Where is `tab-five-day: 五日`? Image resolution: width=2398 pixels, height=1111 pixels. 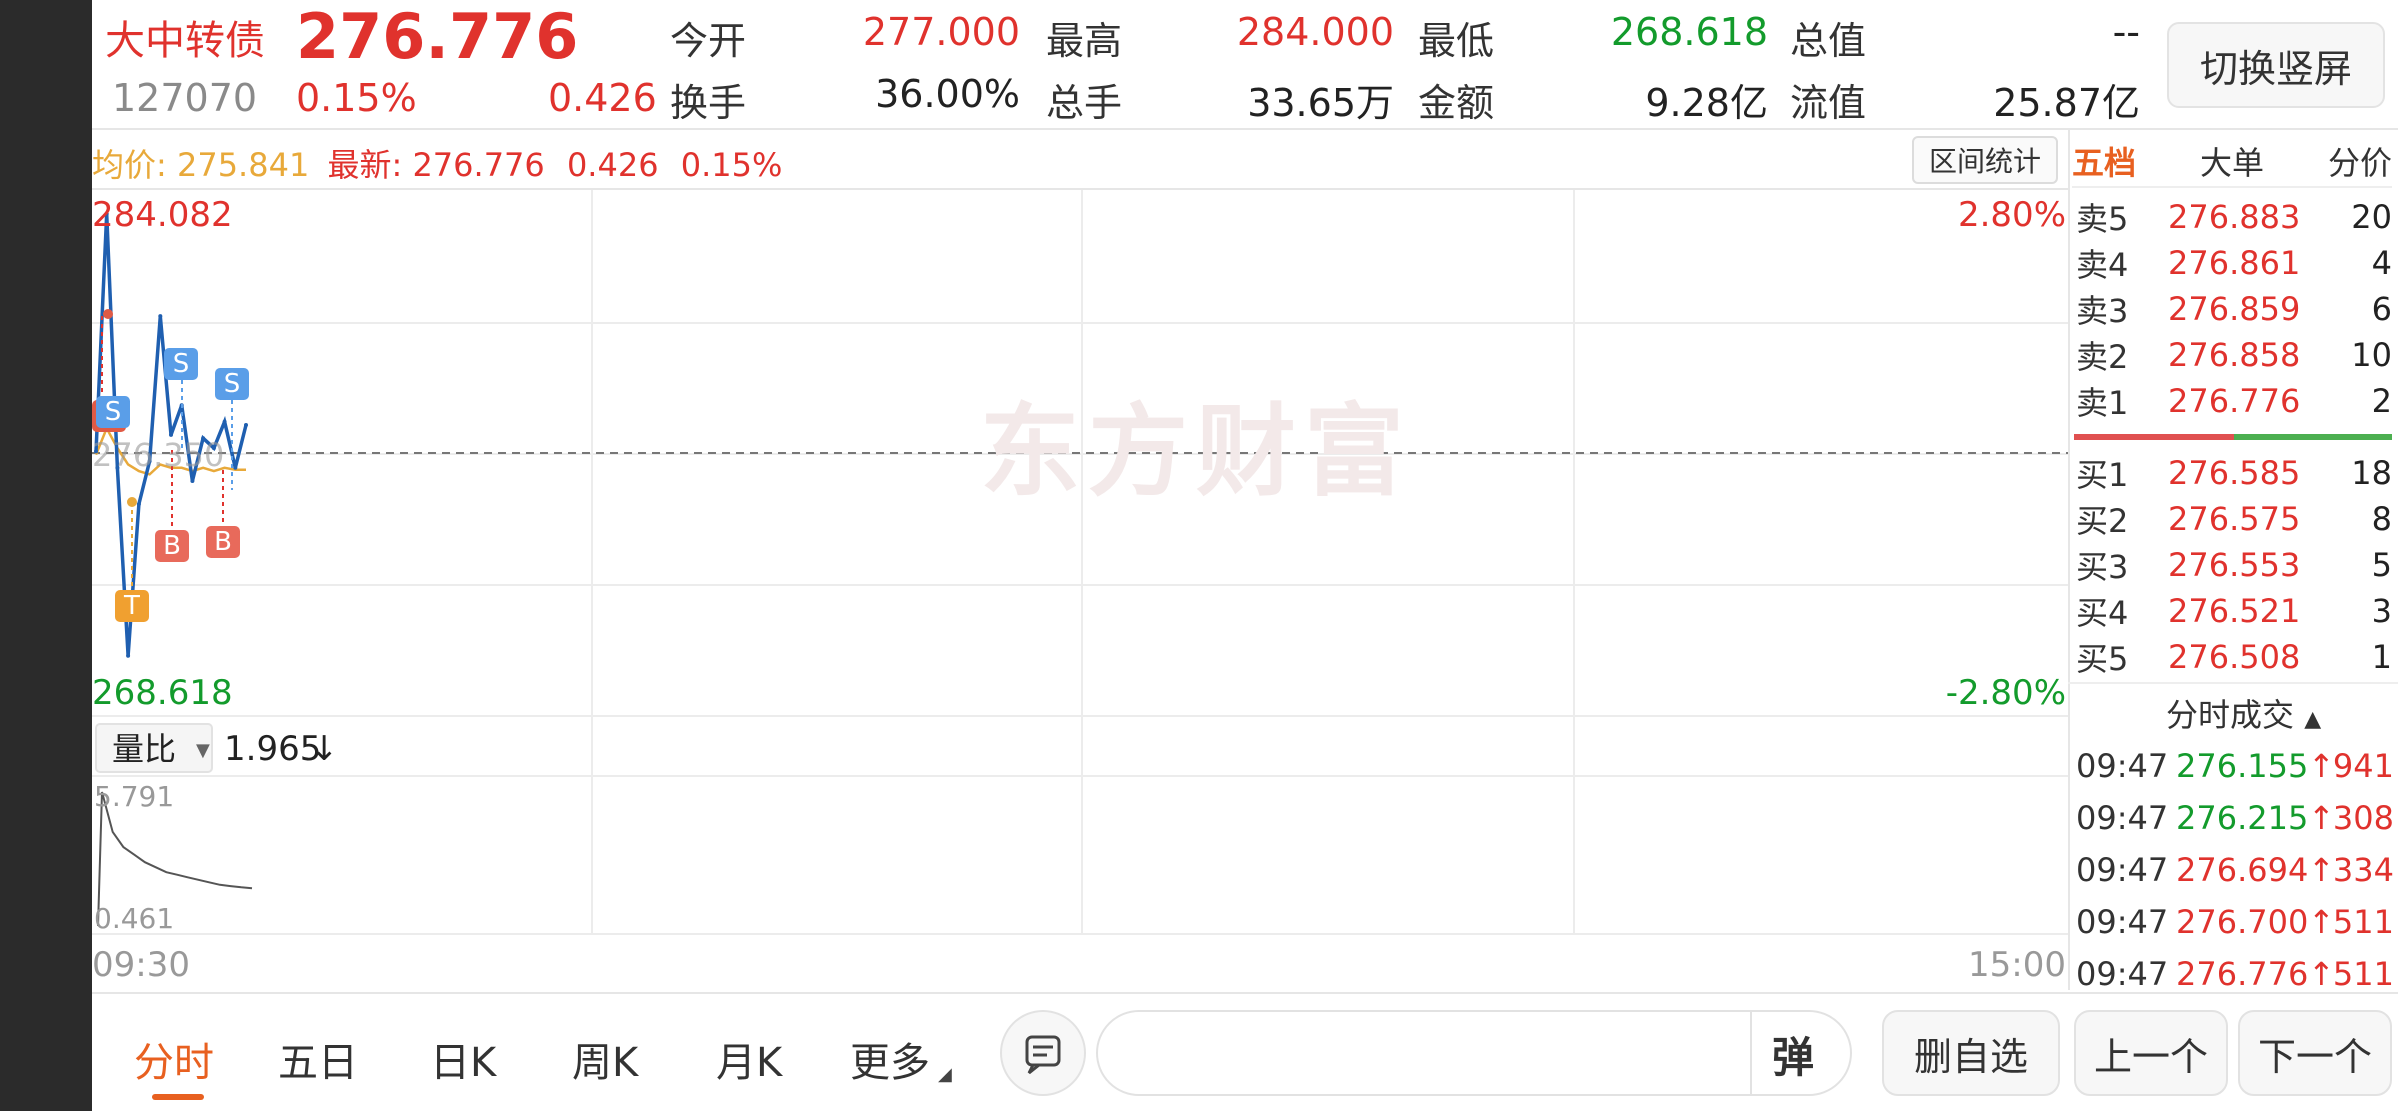
tab-five-day: 五日 is located at coordinates (318, 1059).